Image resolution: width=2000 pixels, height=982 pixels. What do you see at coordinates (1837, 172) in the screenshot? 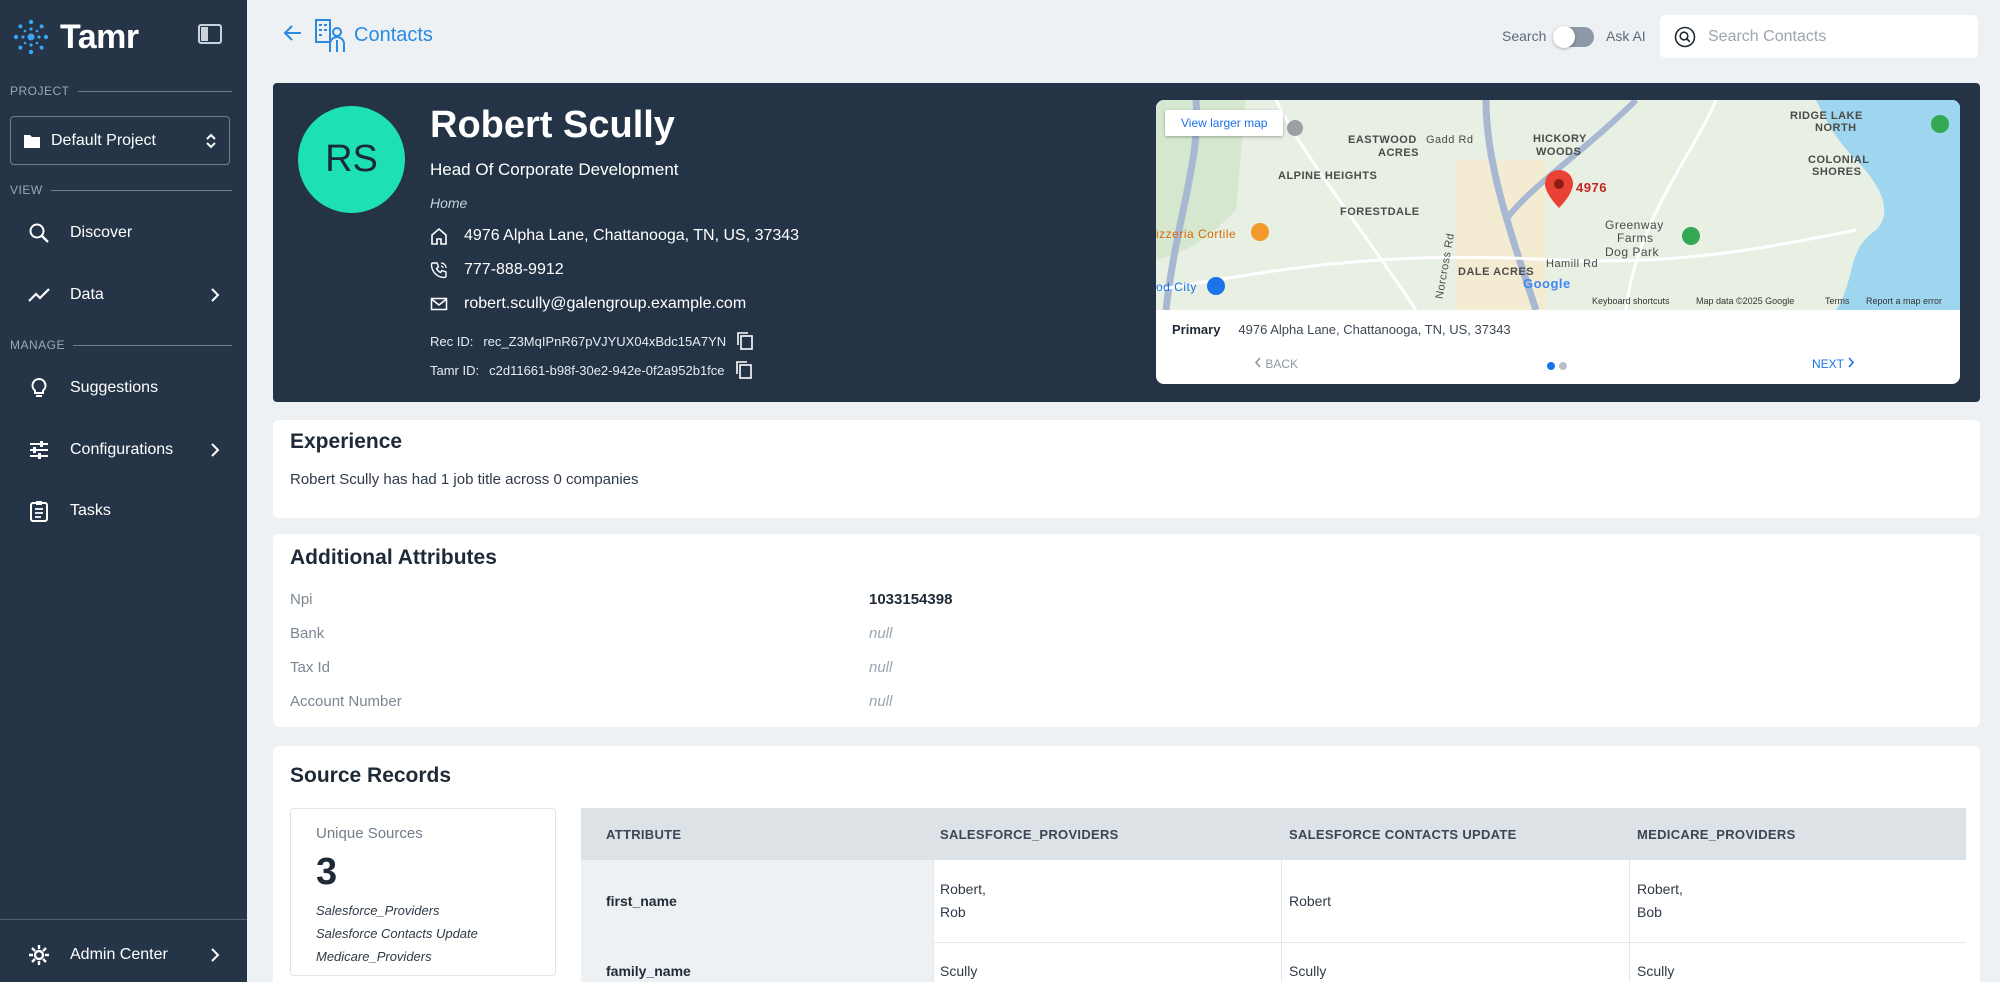
I see `map-label: SHORES` at bounding box center [1837, 172].